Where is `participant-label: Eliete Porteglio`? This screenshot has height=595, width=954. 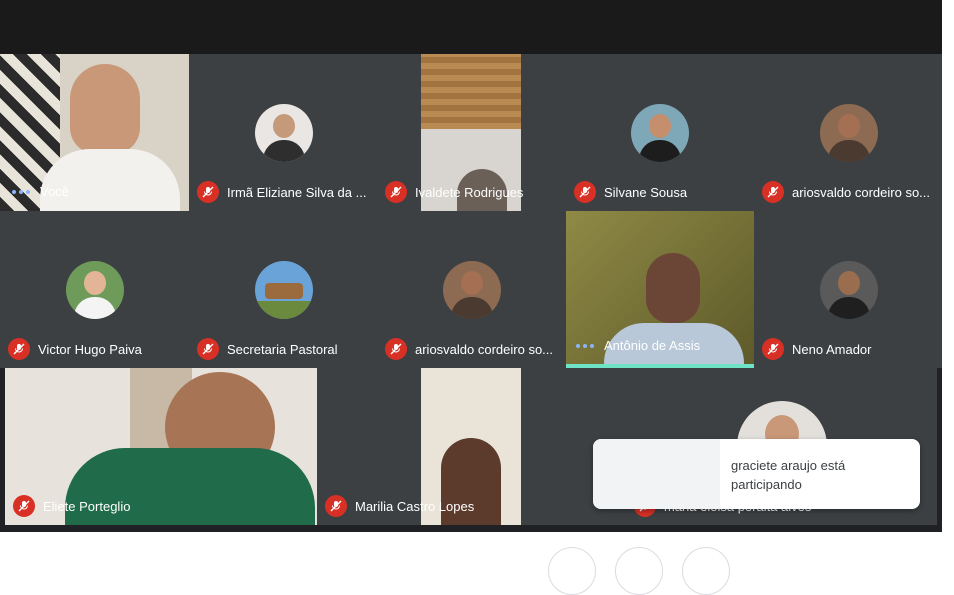
participant-label: Eliete Porteglio is located at coordinates (71, 506).